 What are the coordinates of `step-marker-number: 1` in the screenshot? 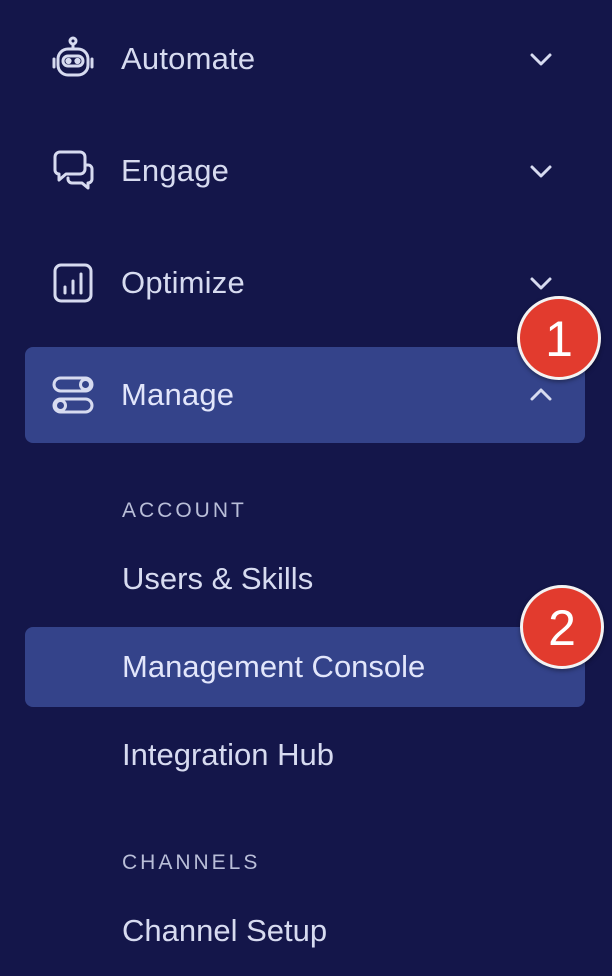 It's located at (559, 339).